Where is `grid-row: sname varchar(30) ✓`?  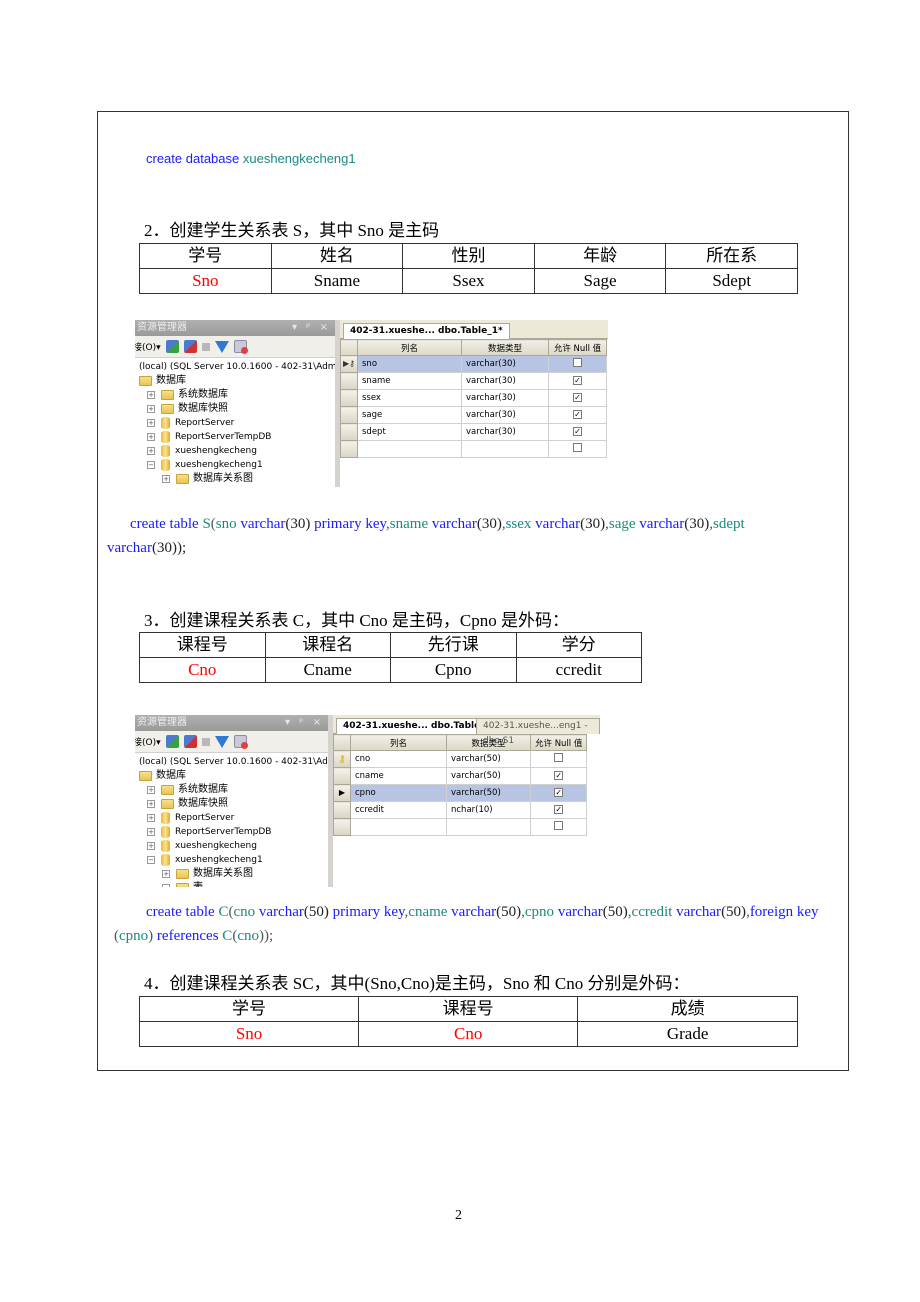
grid-row: sname varchar(30) ✓ is located at coordinates (473, 381).